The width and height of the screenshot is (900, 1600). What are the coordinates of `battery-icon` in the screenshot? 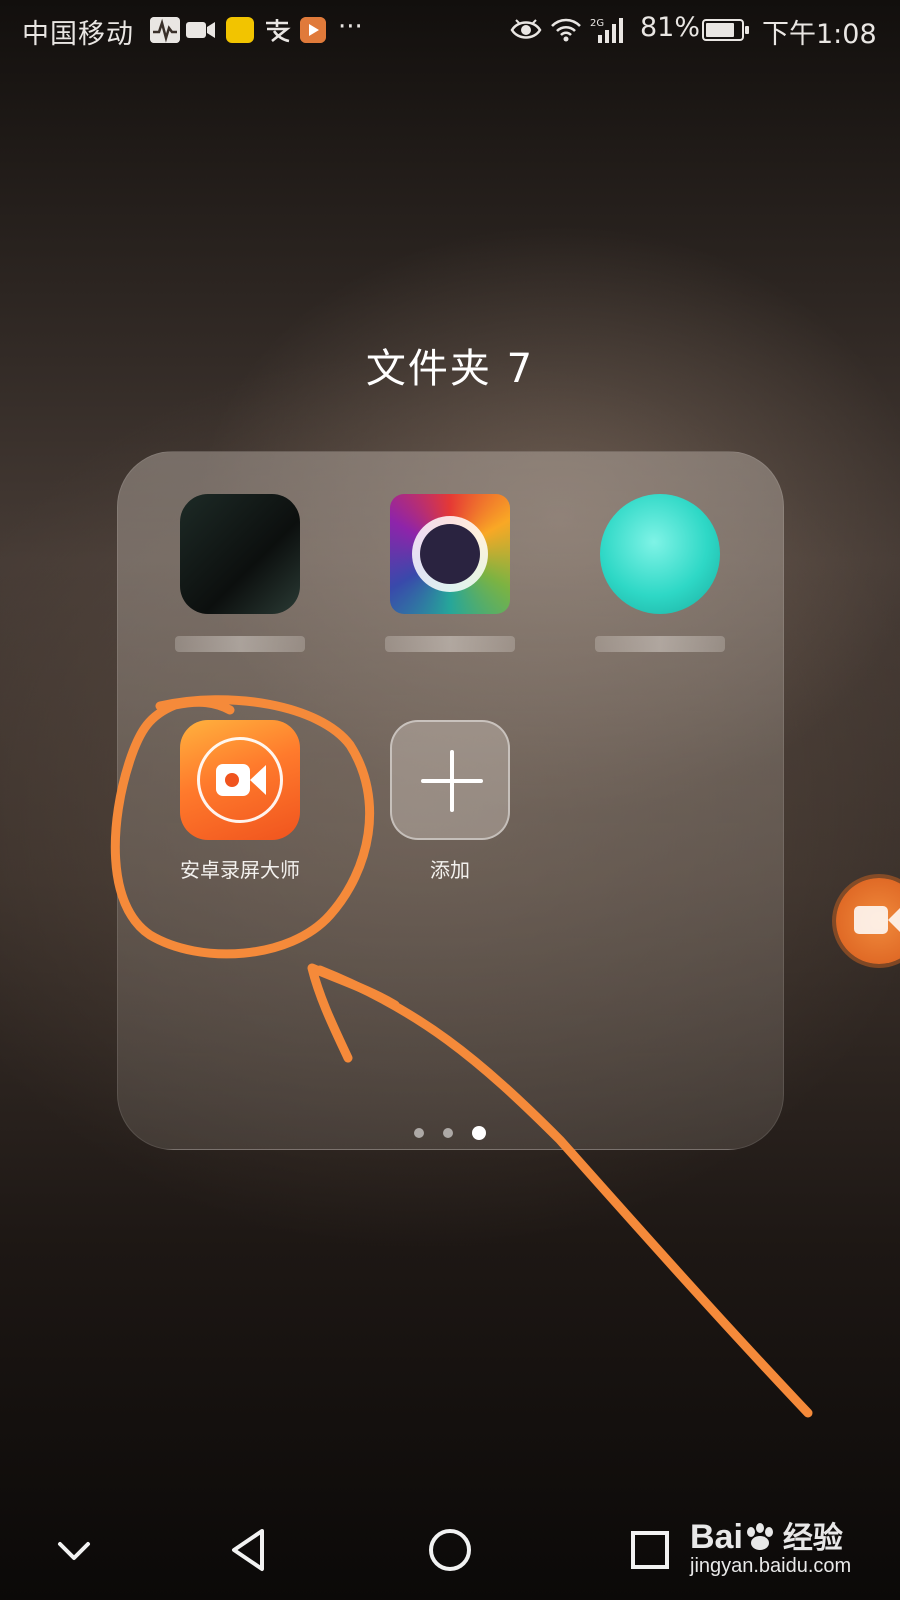 It's located at (725, 30).